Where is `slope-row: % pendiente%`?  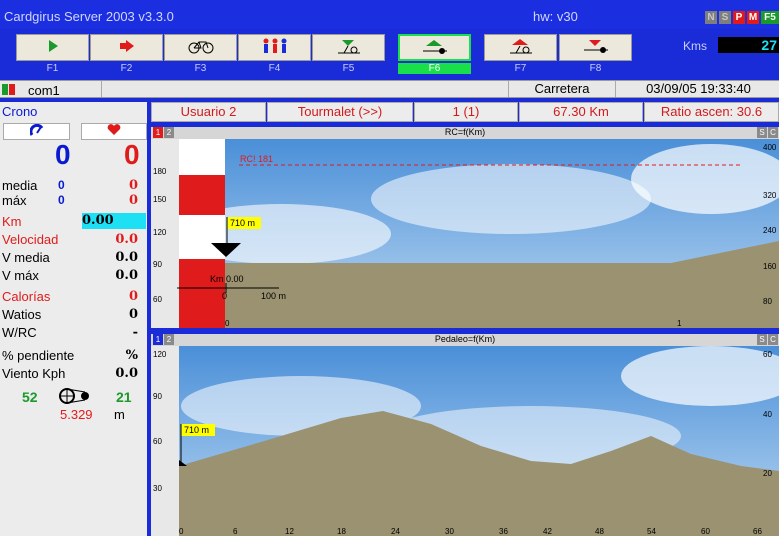
slope-row: % pendiente% is located at coordinates (73, 355).